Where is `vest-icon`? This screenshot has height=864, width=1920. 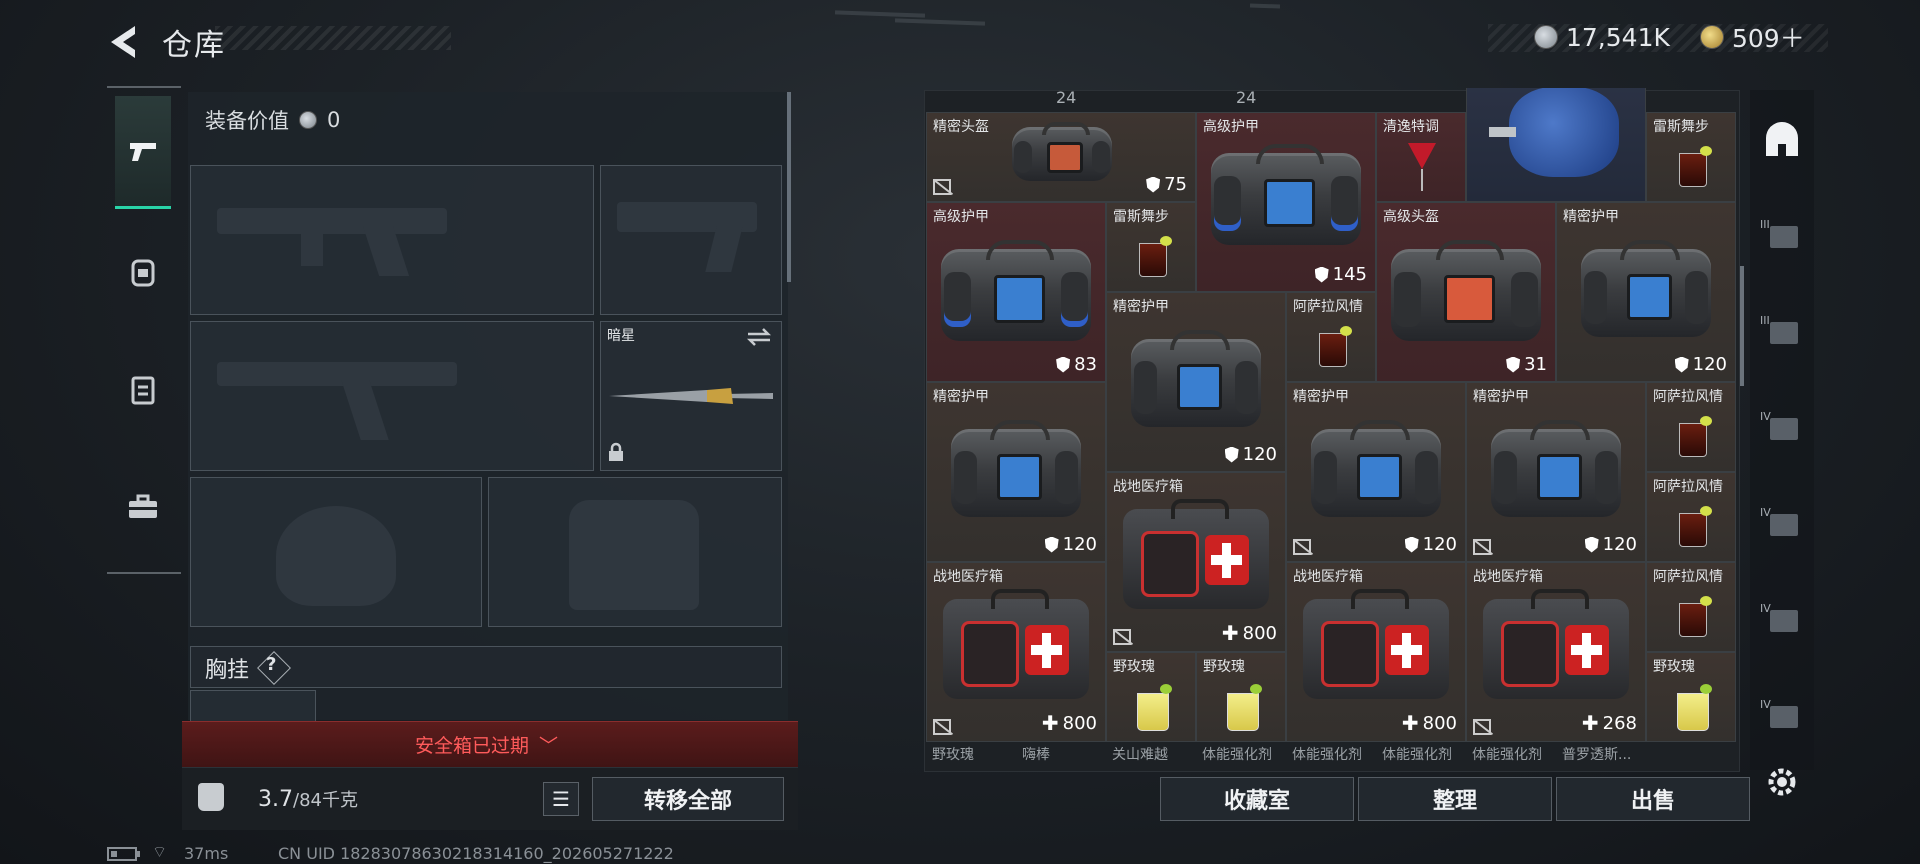 vest-icon is located at coordinates (143, 390).